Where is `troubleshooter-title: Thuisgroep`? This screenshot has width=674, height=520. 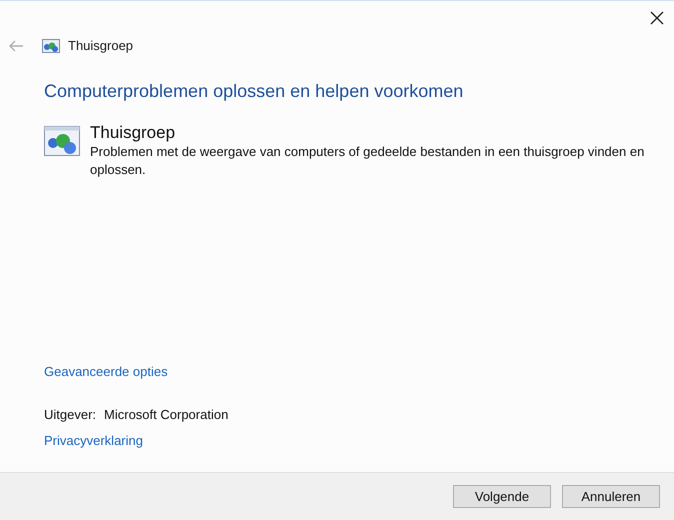
troubleshooter-title: Thuisgroep is located at coordinates (370, 133).